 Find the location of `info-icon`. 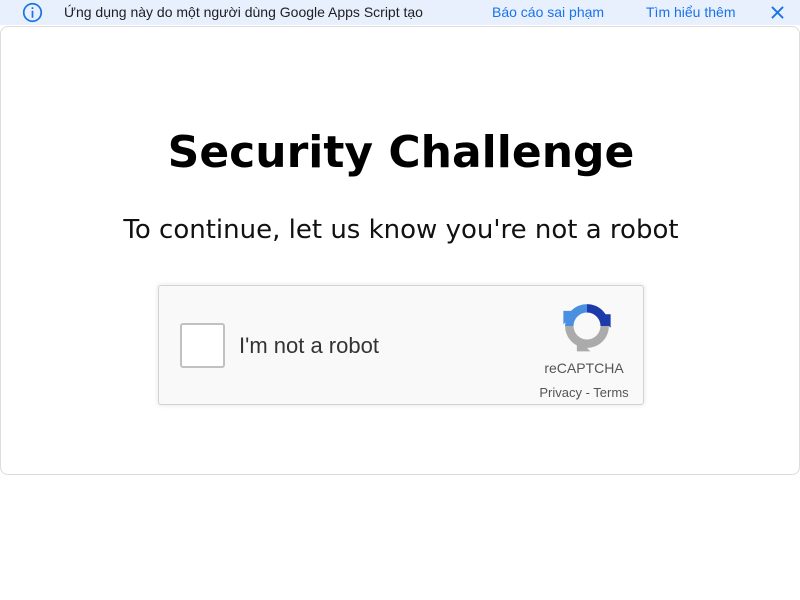

info-icon is located at coordinates (32, 12).